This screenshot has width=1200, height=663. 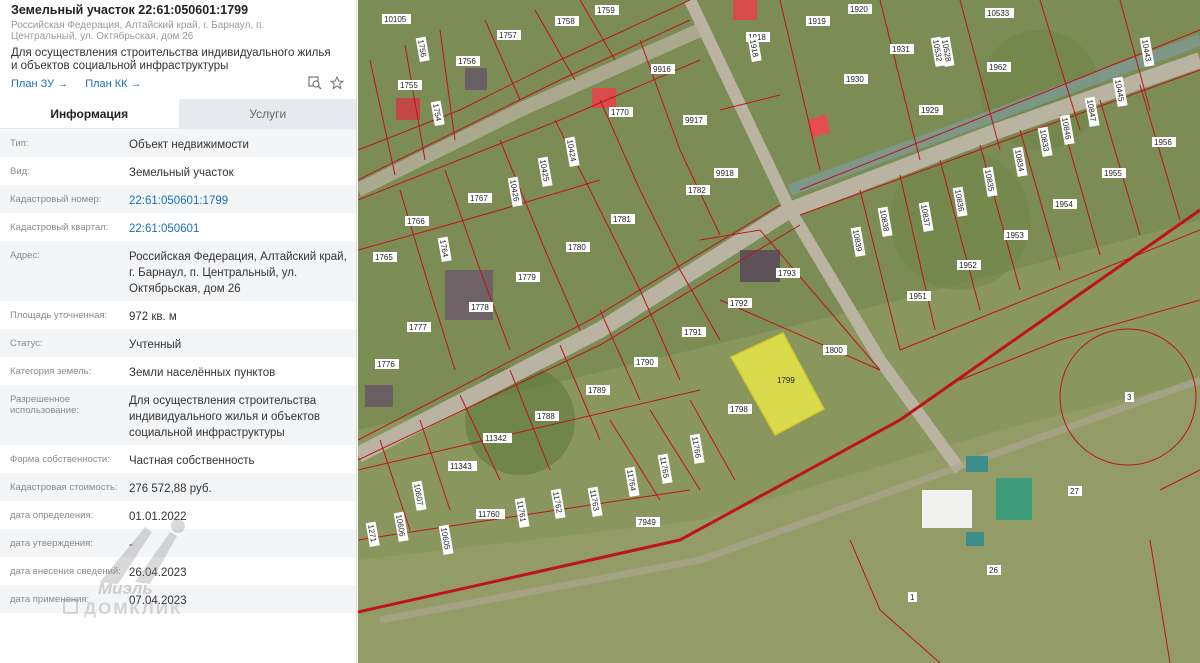 I want to click on parcel-label-1770: 1770, so click(x=620, y=112).